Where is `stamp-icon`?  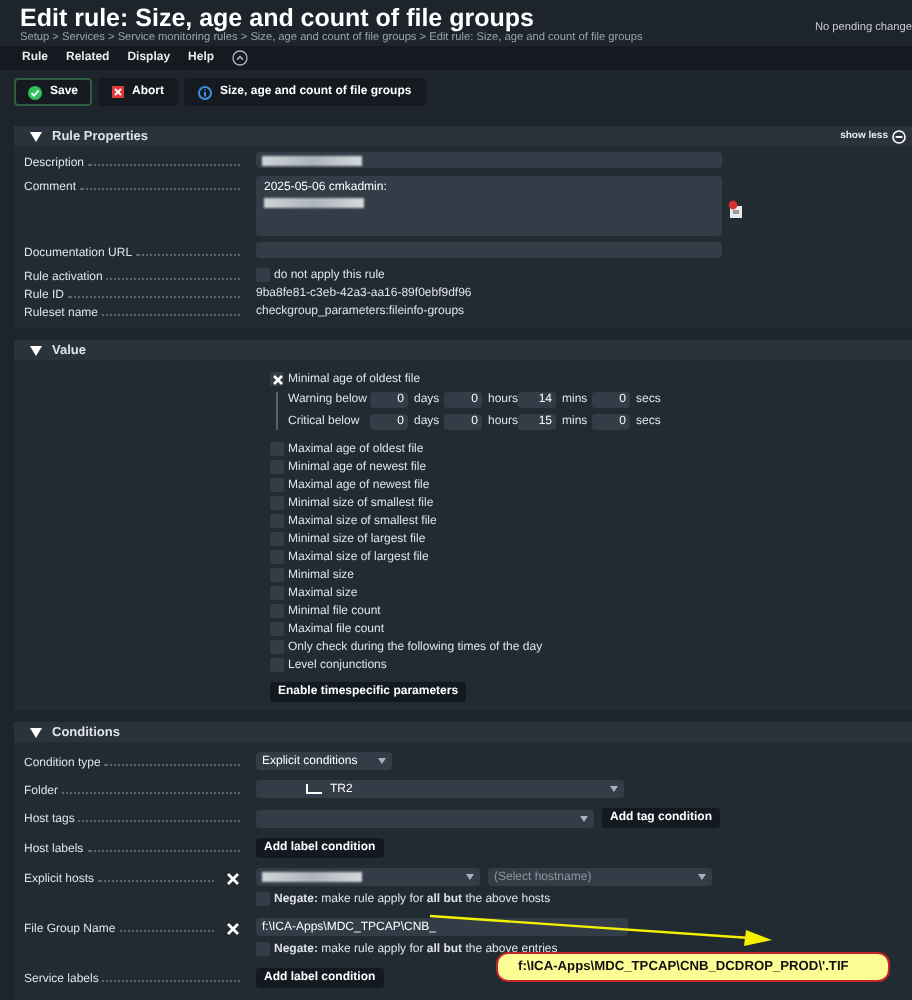 stamp-icon is located at coordinates (736, 209).